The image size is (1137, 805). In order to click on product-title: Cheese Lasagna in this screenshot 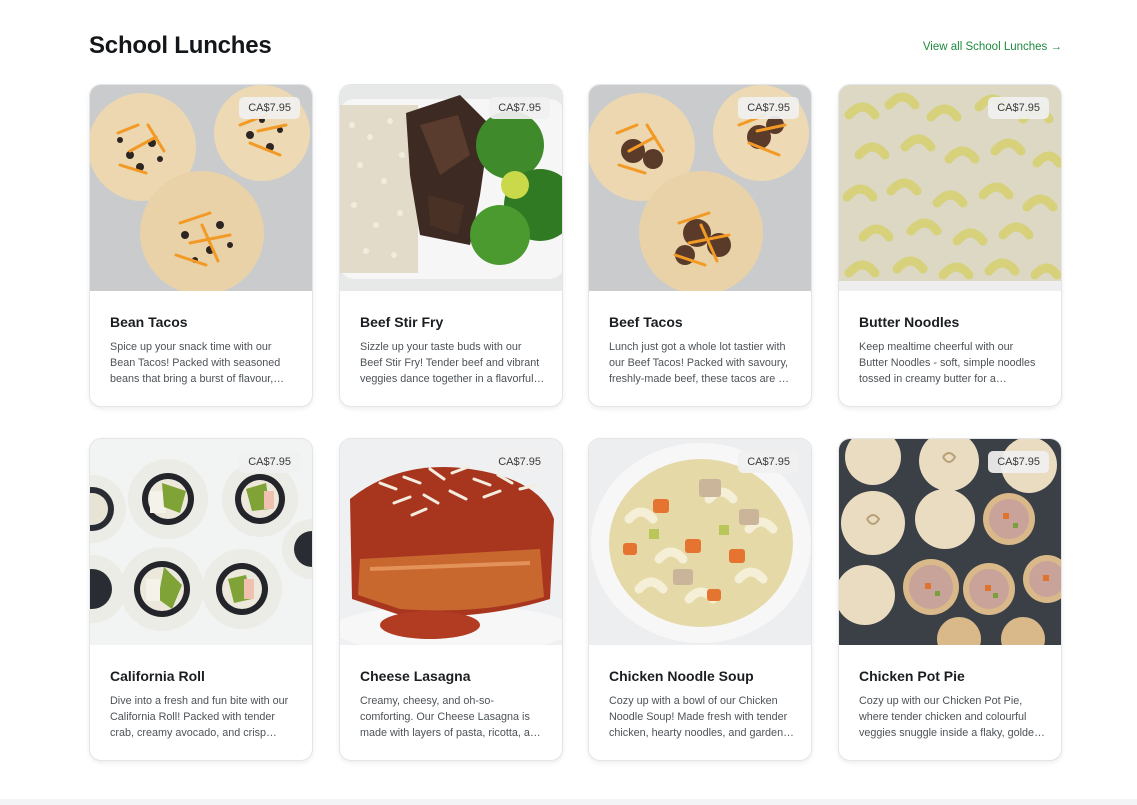, I will do `click(415, 676)`.